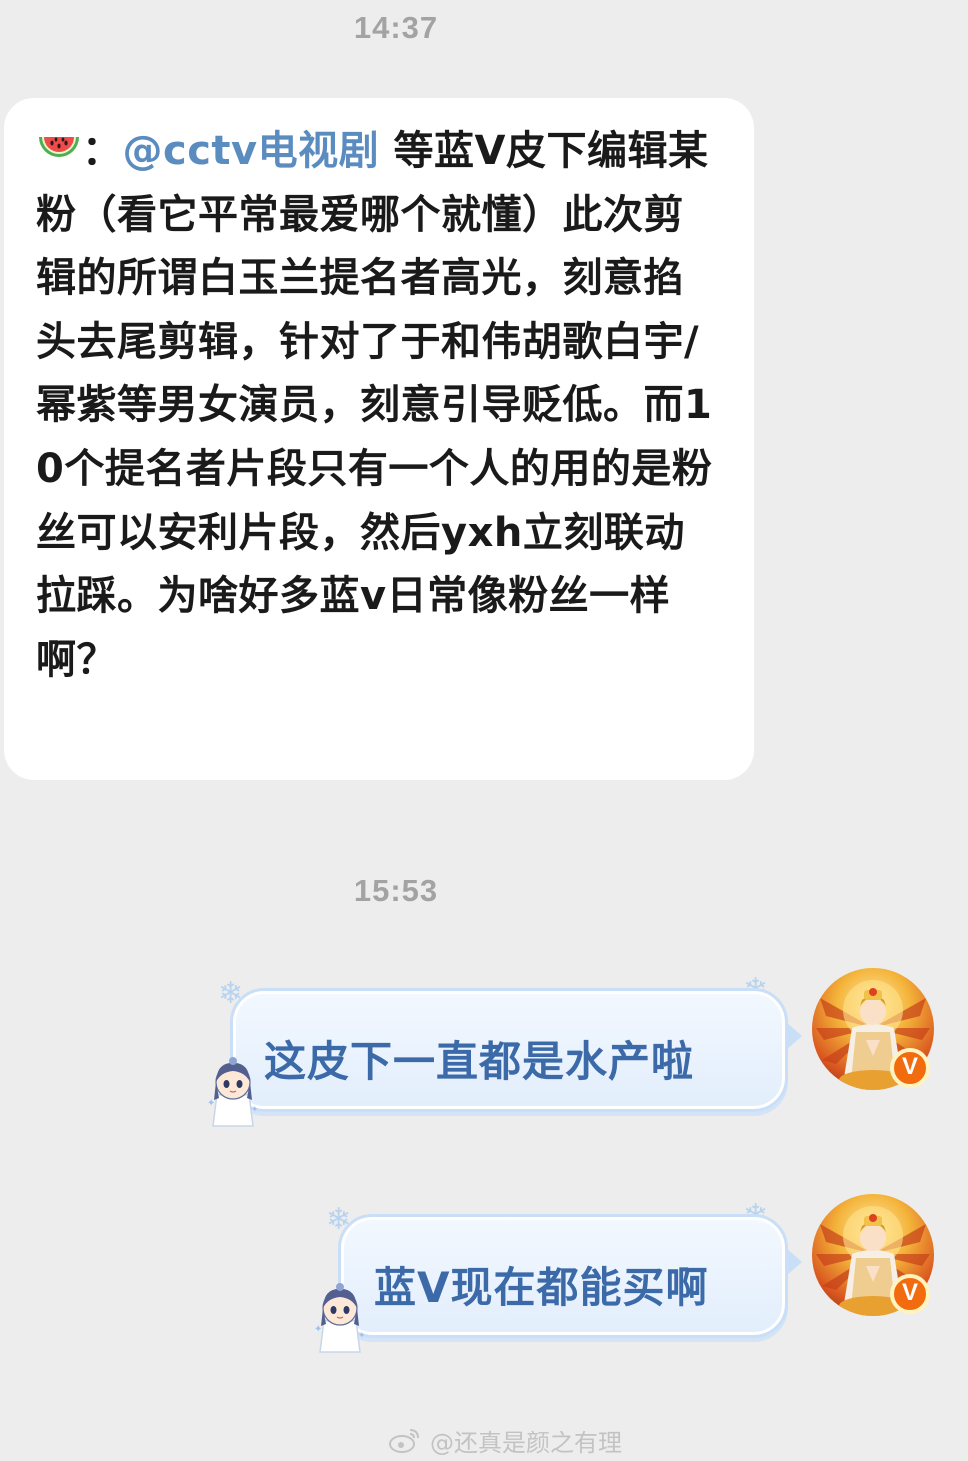 The height and width of the screenshot is (1461, 968). I want to click on message-prefix: ：, so click(102, 151).